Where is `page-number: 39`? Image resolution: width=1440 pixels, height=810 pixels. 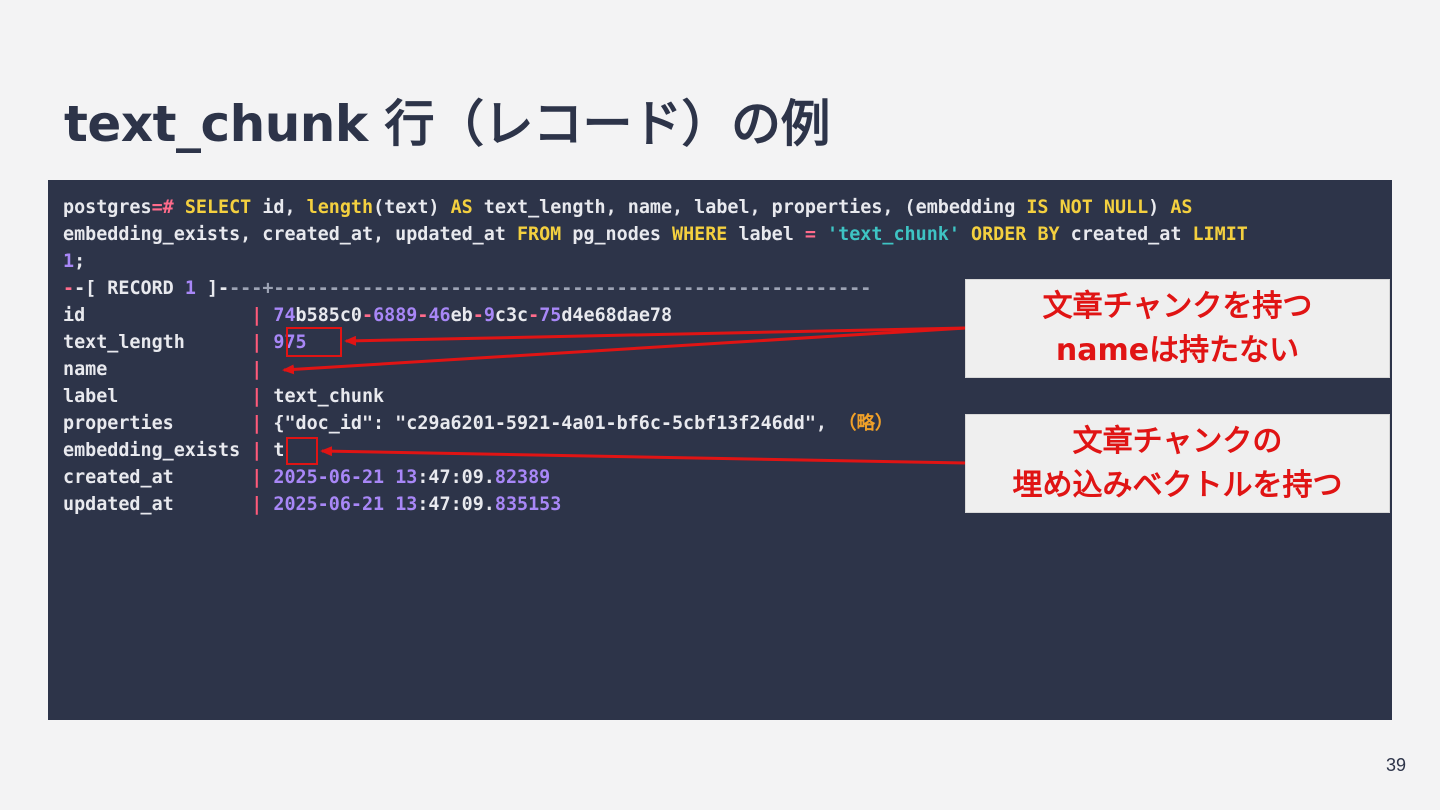 page-number: 39 is located at coordinates (1395, 765).